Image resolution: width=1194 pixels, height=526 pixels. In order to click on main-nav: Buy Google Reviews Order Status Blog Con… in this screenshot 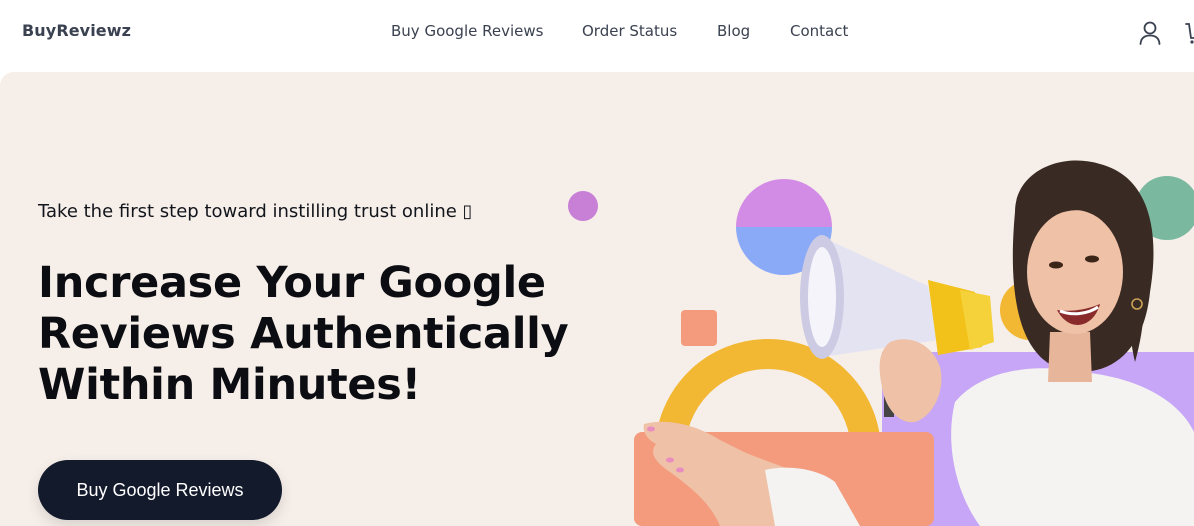, I will do `click(597, 33)`.